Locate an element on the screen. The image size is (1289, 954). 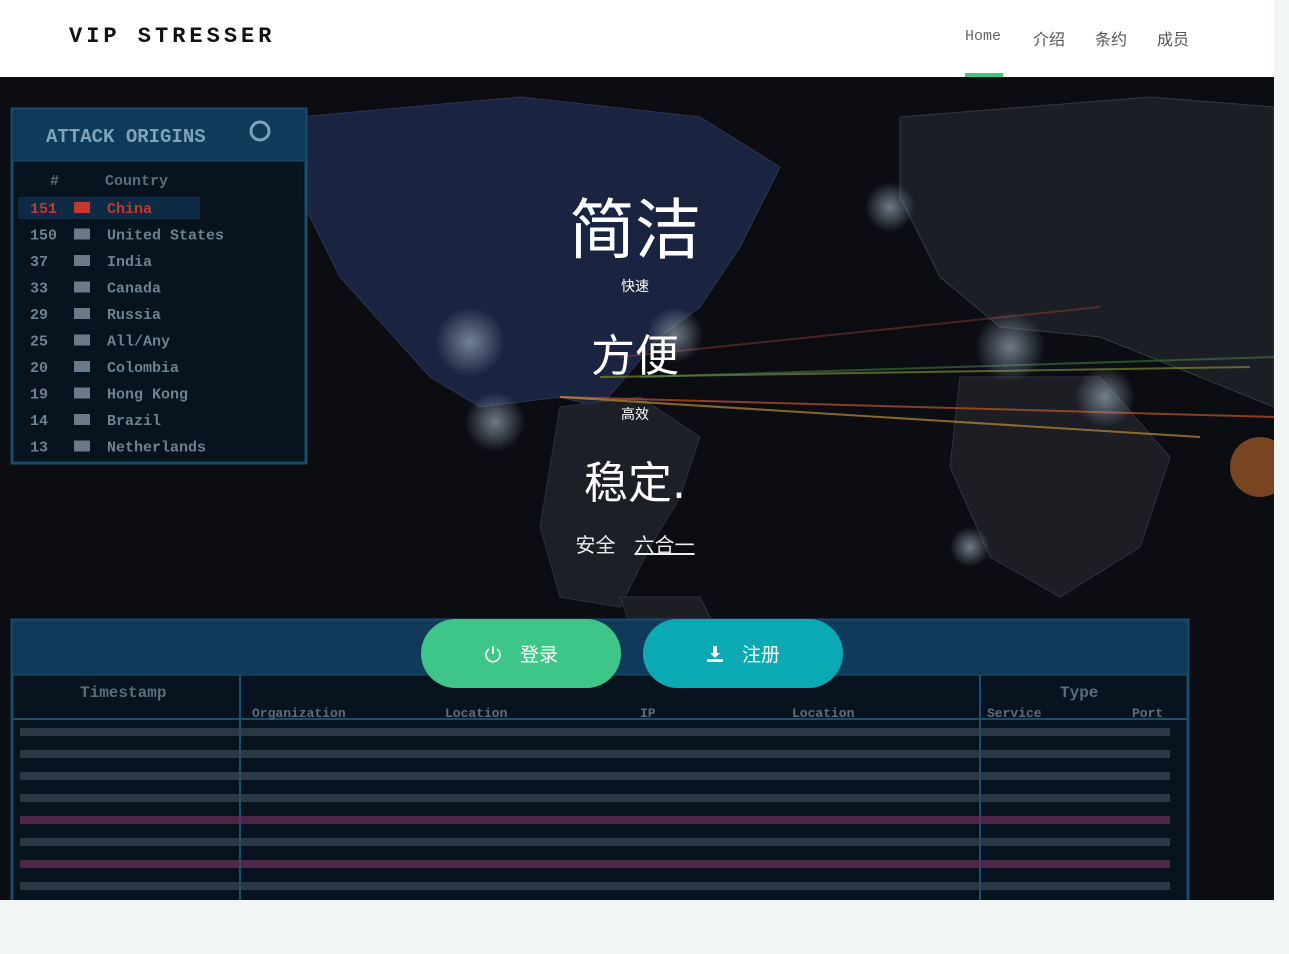
login-button: 登录 is located at coordinates (521, 653).